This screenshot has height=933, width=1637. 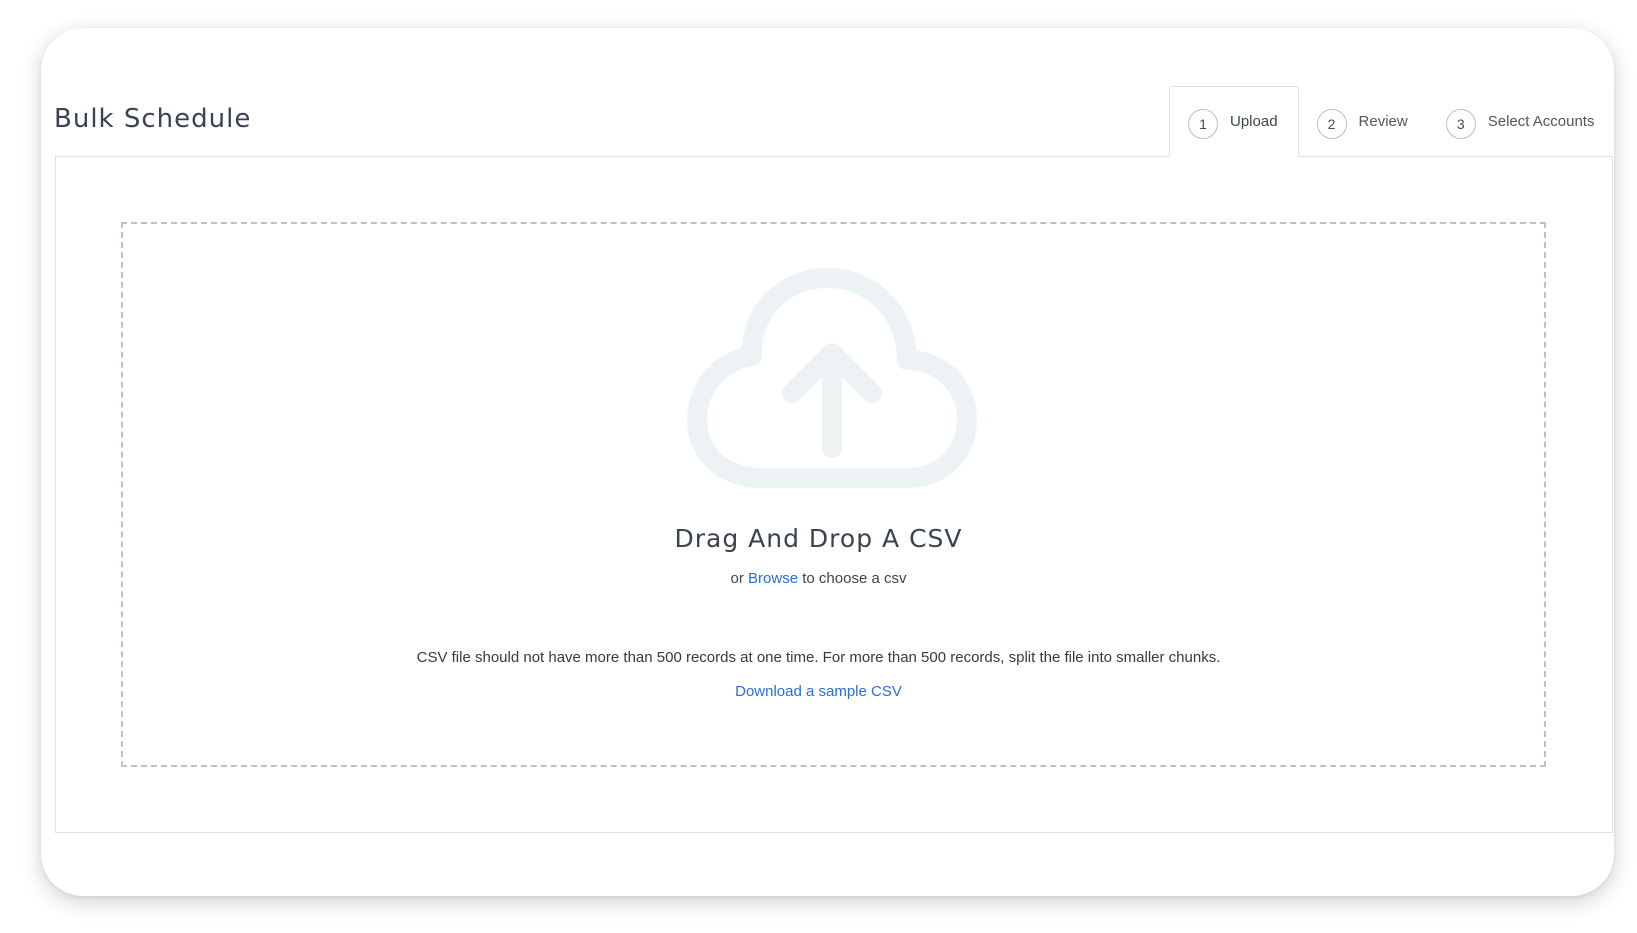 I want to click on page-title: Bulk Schedule, so click(x=153, y=119).